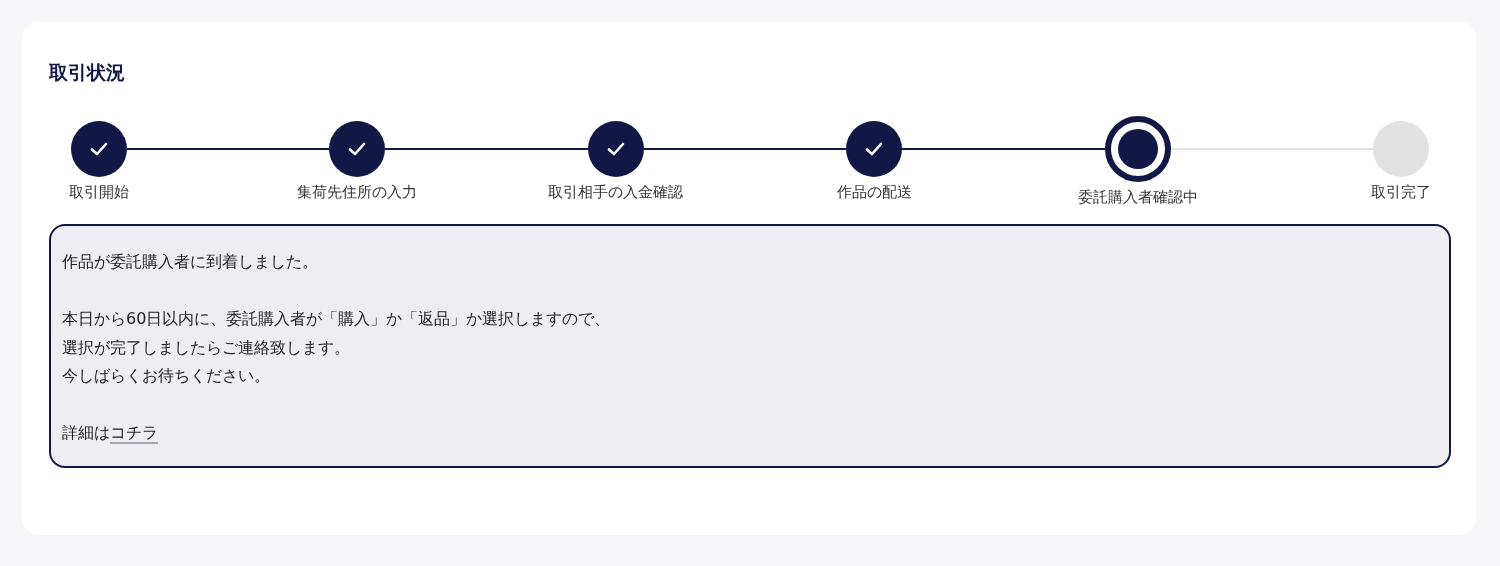 The width and height of the screenshot is (1500, 566). Describe the element at coordinates (1137, 197) in the screenshot. I see `step-label: 委託購入者確認中` at that location.